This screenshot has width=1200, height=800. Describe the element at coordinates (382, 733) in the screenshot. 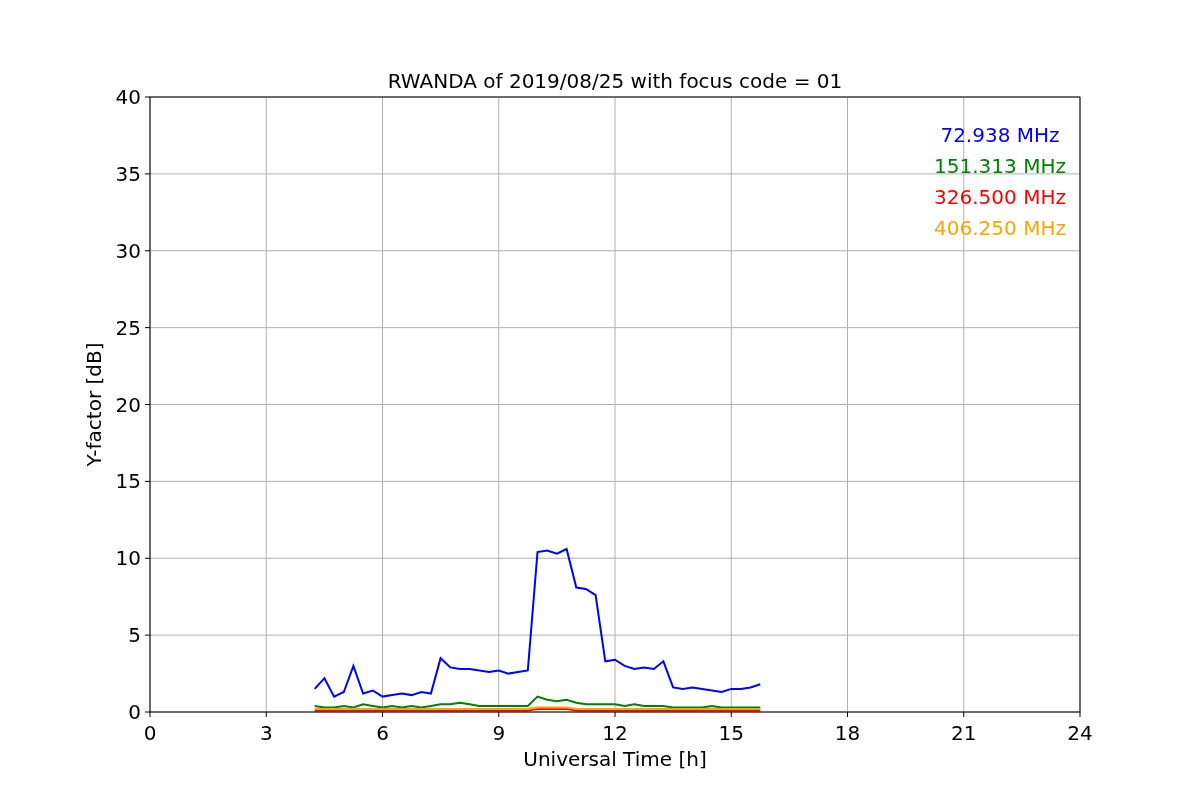

I see `tick-label: 6` at that location.